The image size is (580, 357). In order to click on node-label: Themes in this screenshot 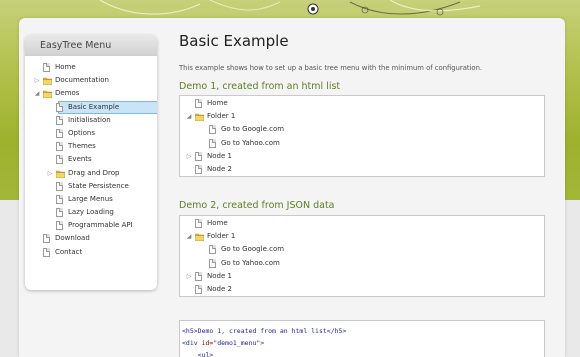, I will do `click(82, 146)`.